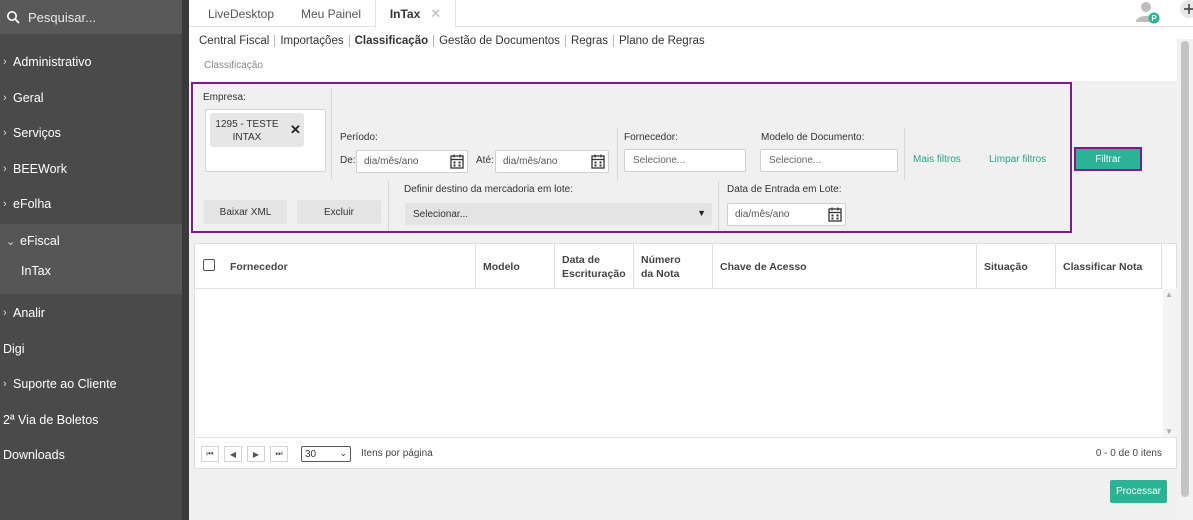 This screenshot has height=520, width=1193. I want to click on ate-date-input: dia/mês/ano, so click(552, 161).